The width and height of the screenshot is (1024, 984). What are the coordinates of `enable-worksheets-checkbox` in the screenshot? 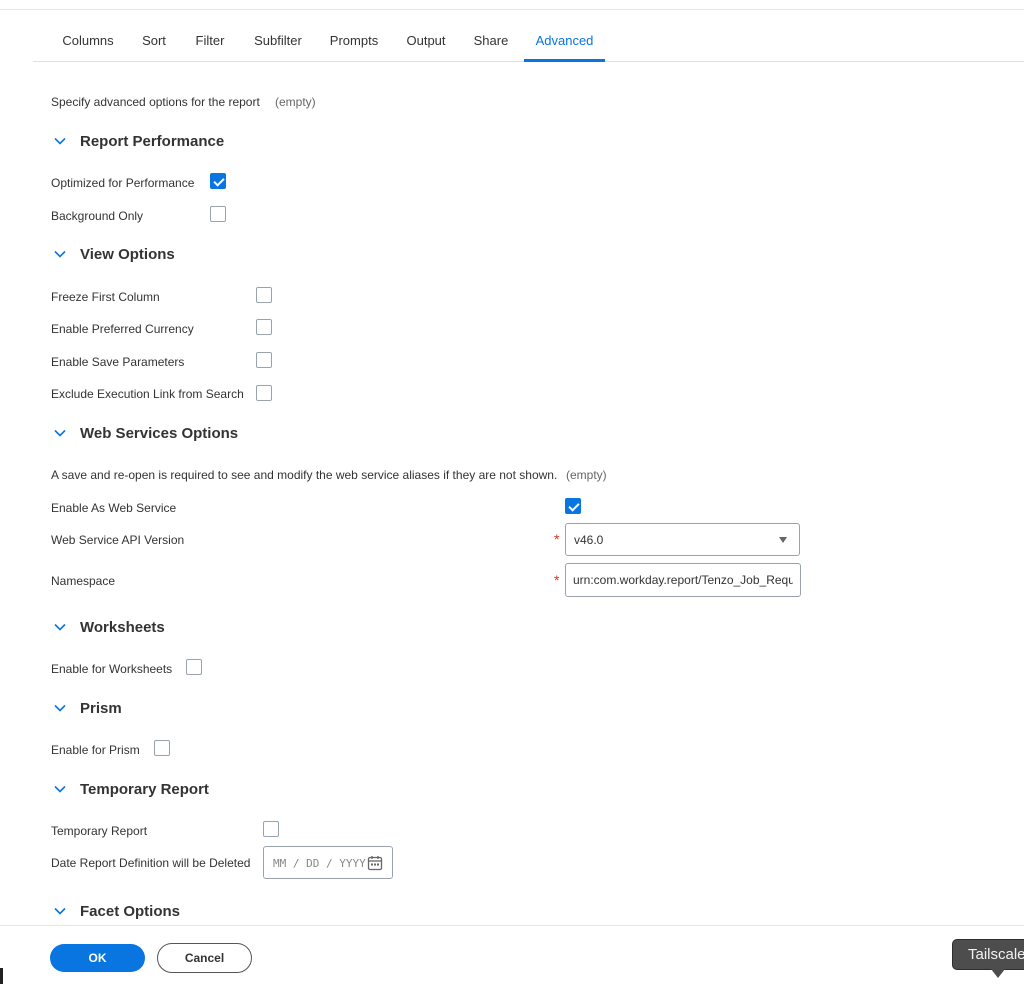 It's located at (194, 667).